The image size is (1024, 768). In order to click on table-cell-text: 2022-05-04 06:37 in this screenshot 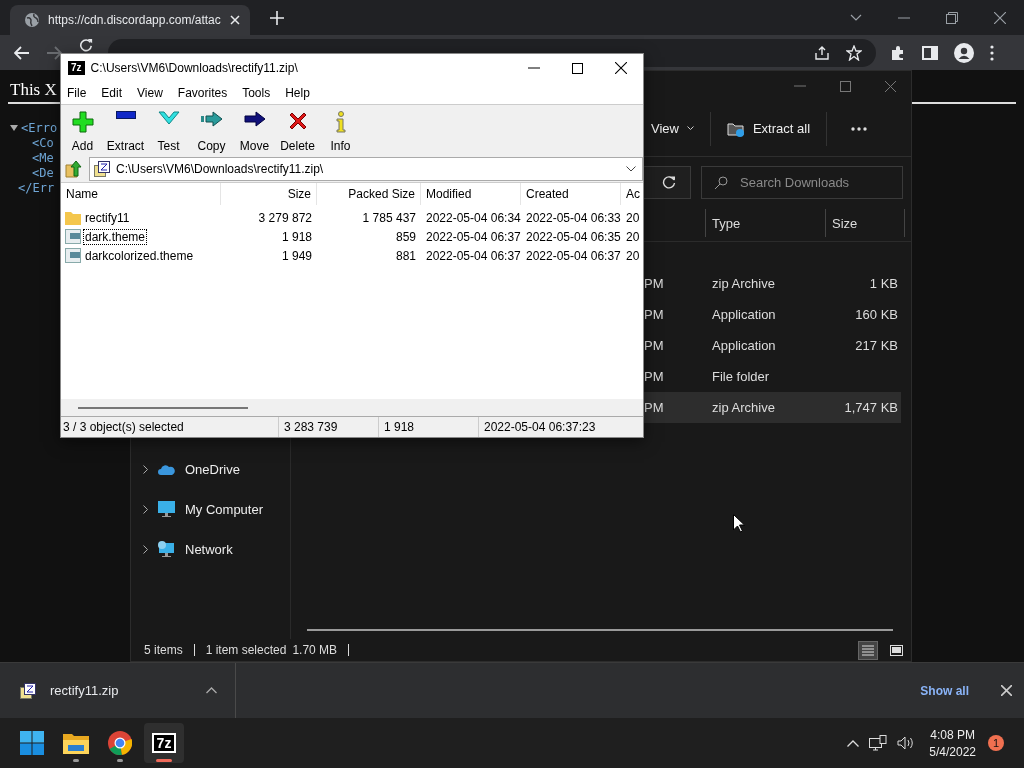, I will do `click(573, 255)`.